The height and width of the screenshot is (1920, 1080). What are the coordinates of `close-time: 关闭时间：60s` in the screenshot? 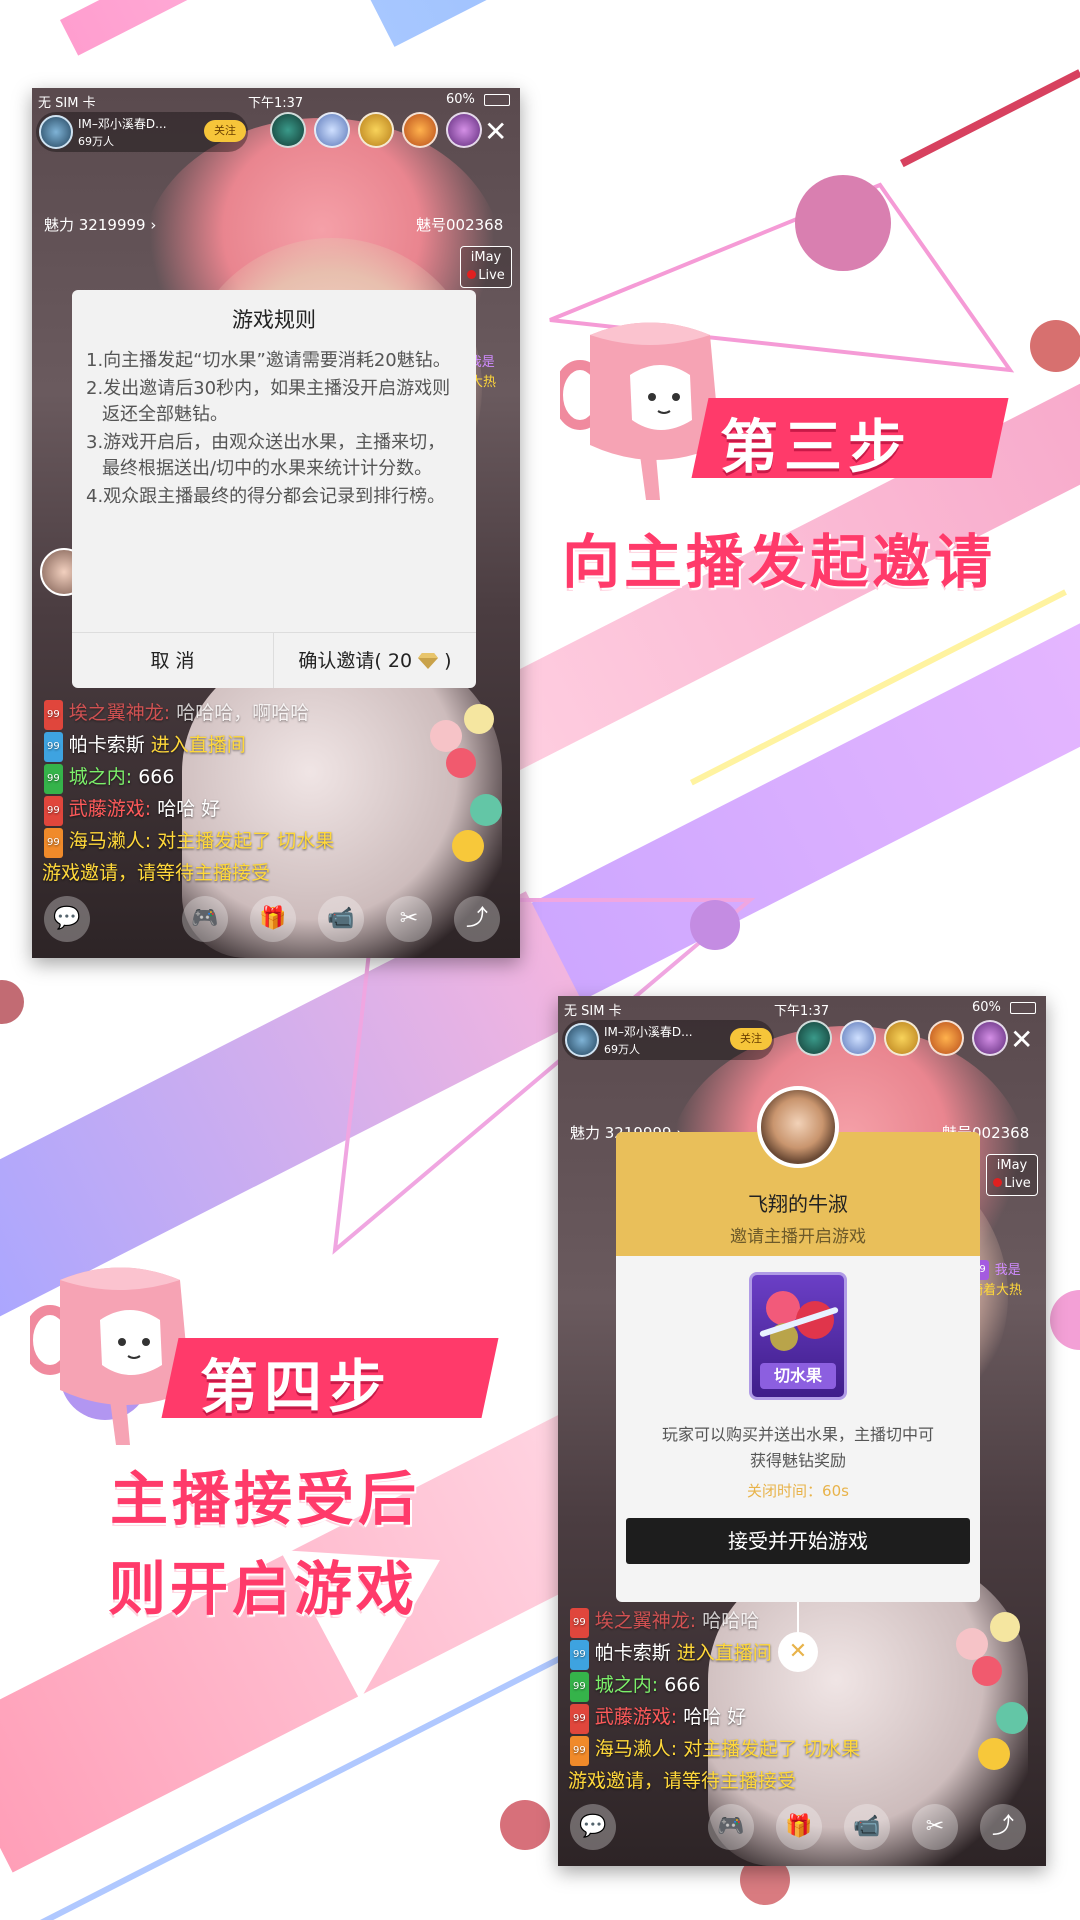 It's located at (798, 1491).